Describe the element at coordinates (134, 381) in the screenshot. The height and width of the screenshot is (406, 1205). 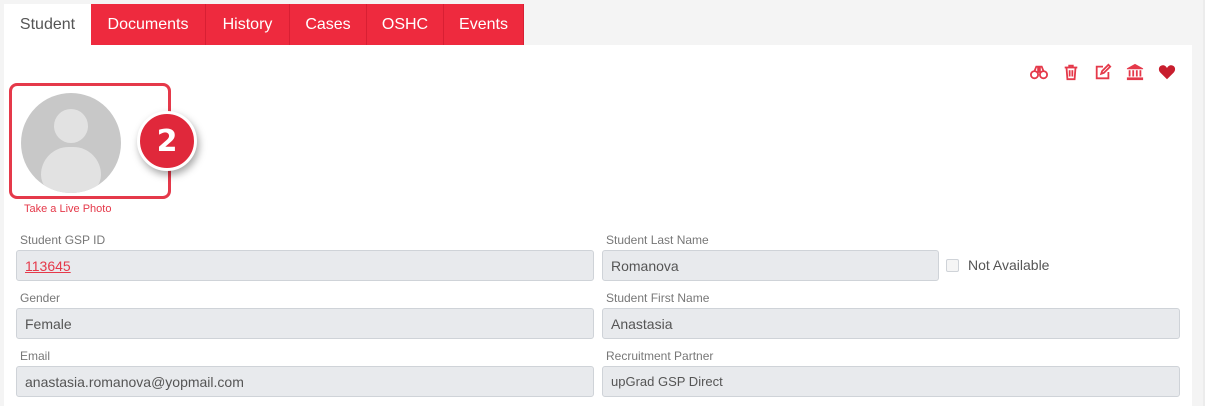
I see `email-value: anastasia.romanova@yopmail.com` at that location.